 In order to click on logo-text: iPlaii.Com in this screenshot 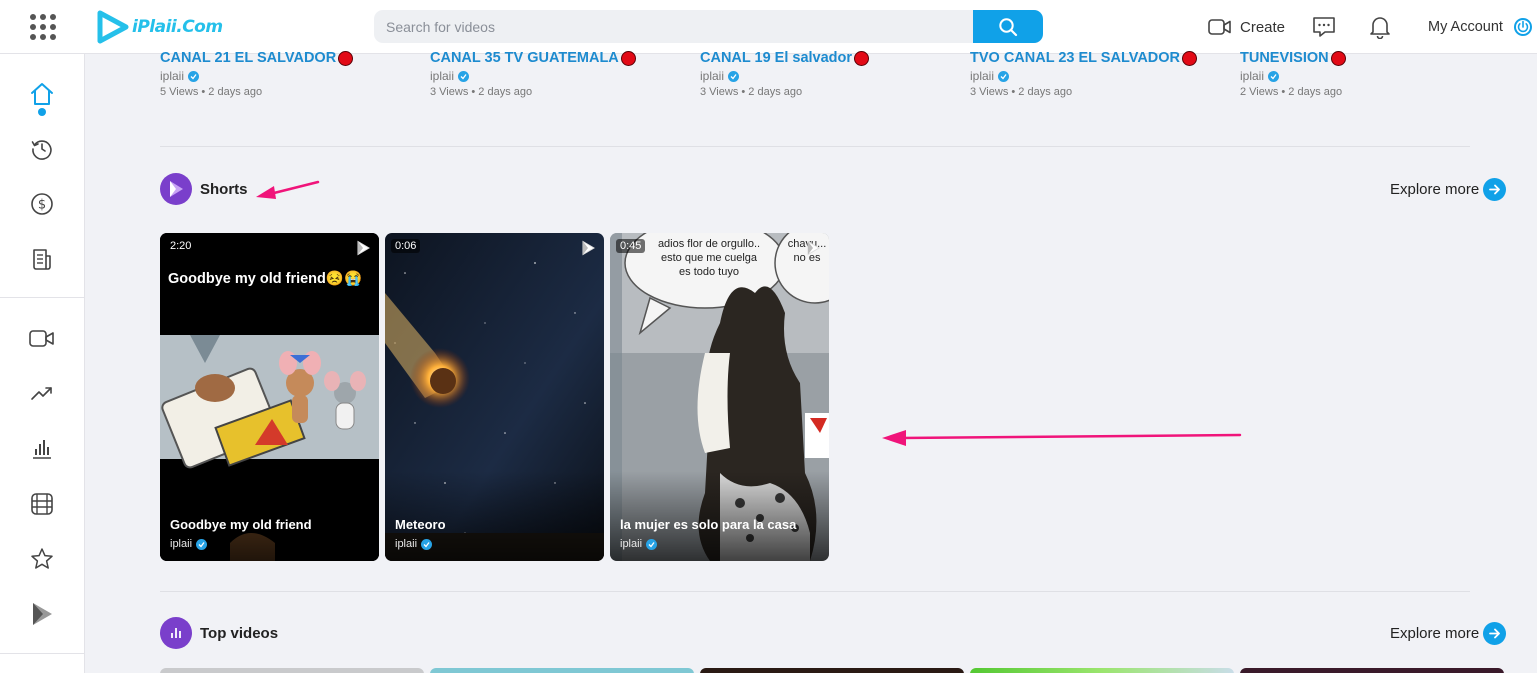, I will do `click(177, 27)`.